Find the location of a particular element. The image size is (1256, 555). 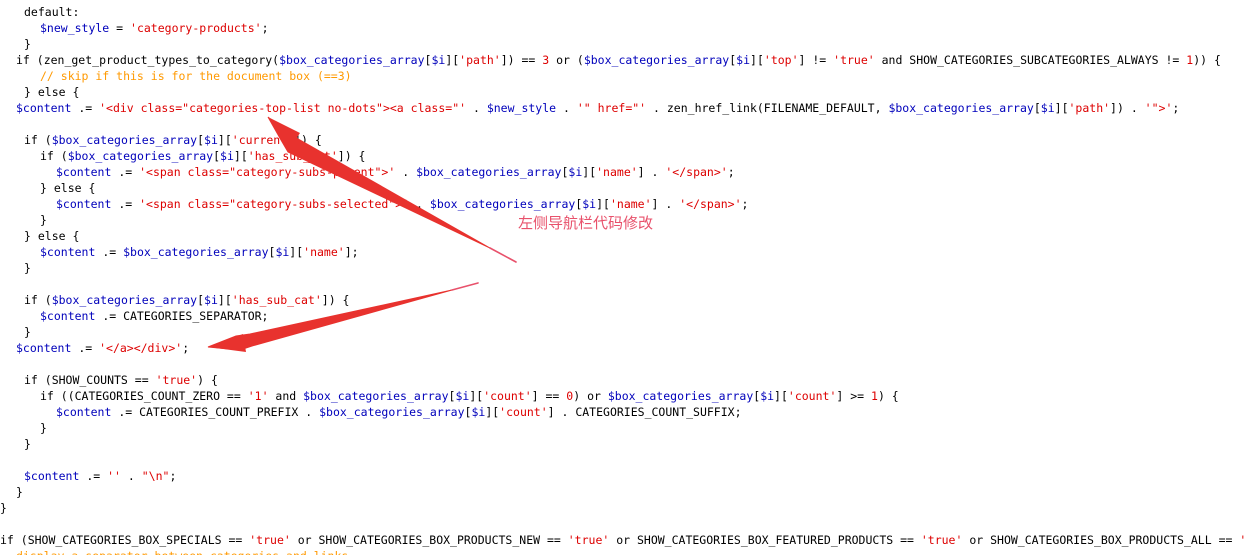

code-line: $content .= '</a></div>'; is located at coordinates (94, 348).